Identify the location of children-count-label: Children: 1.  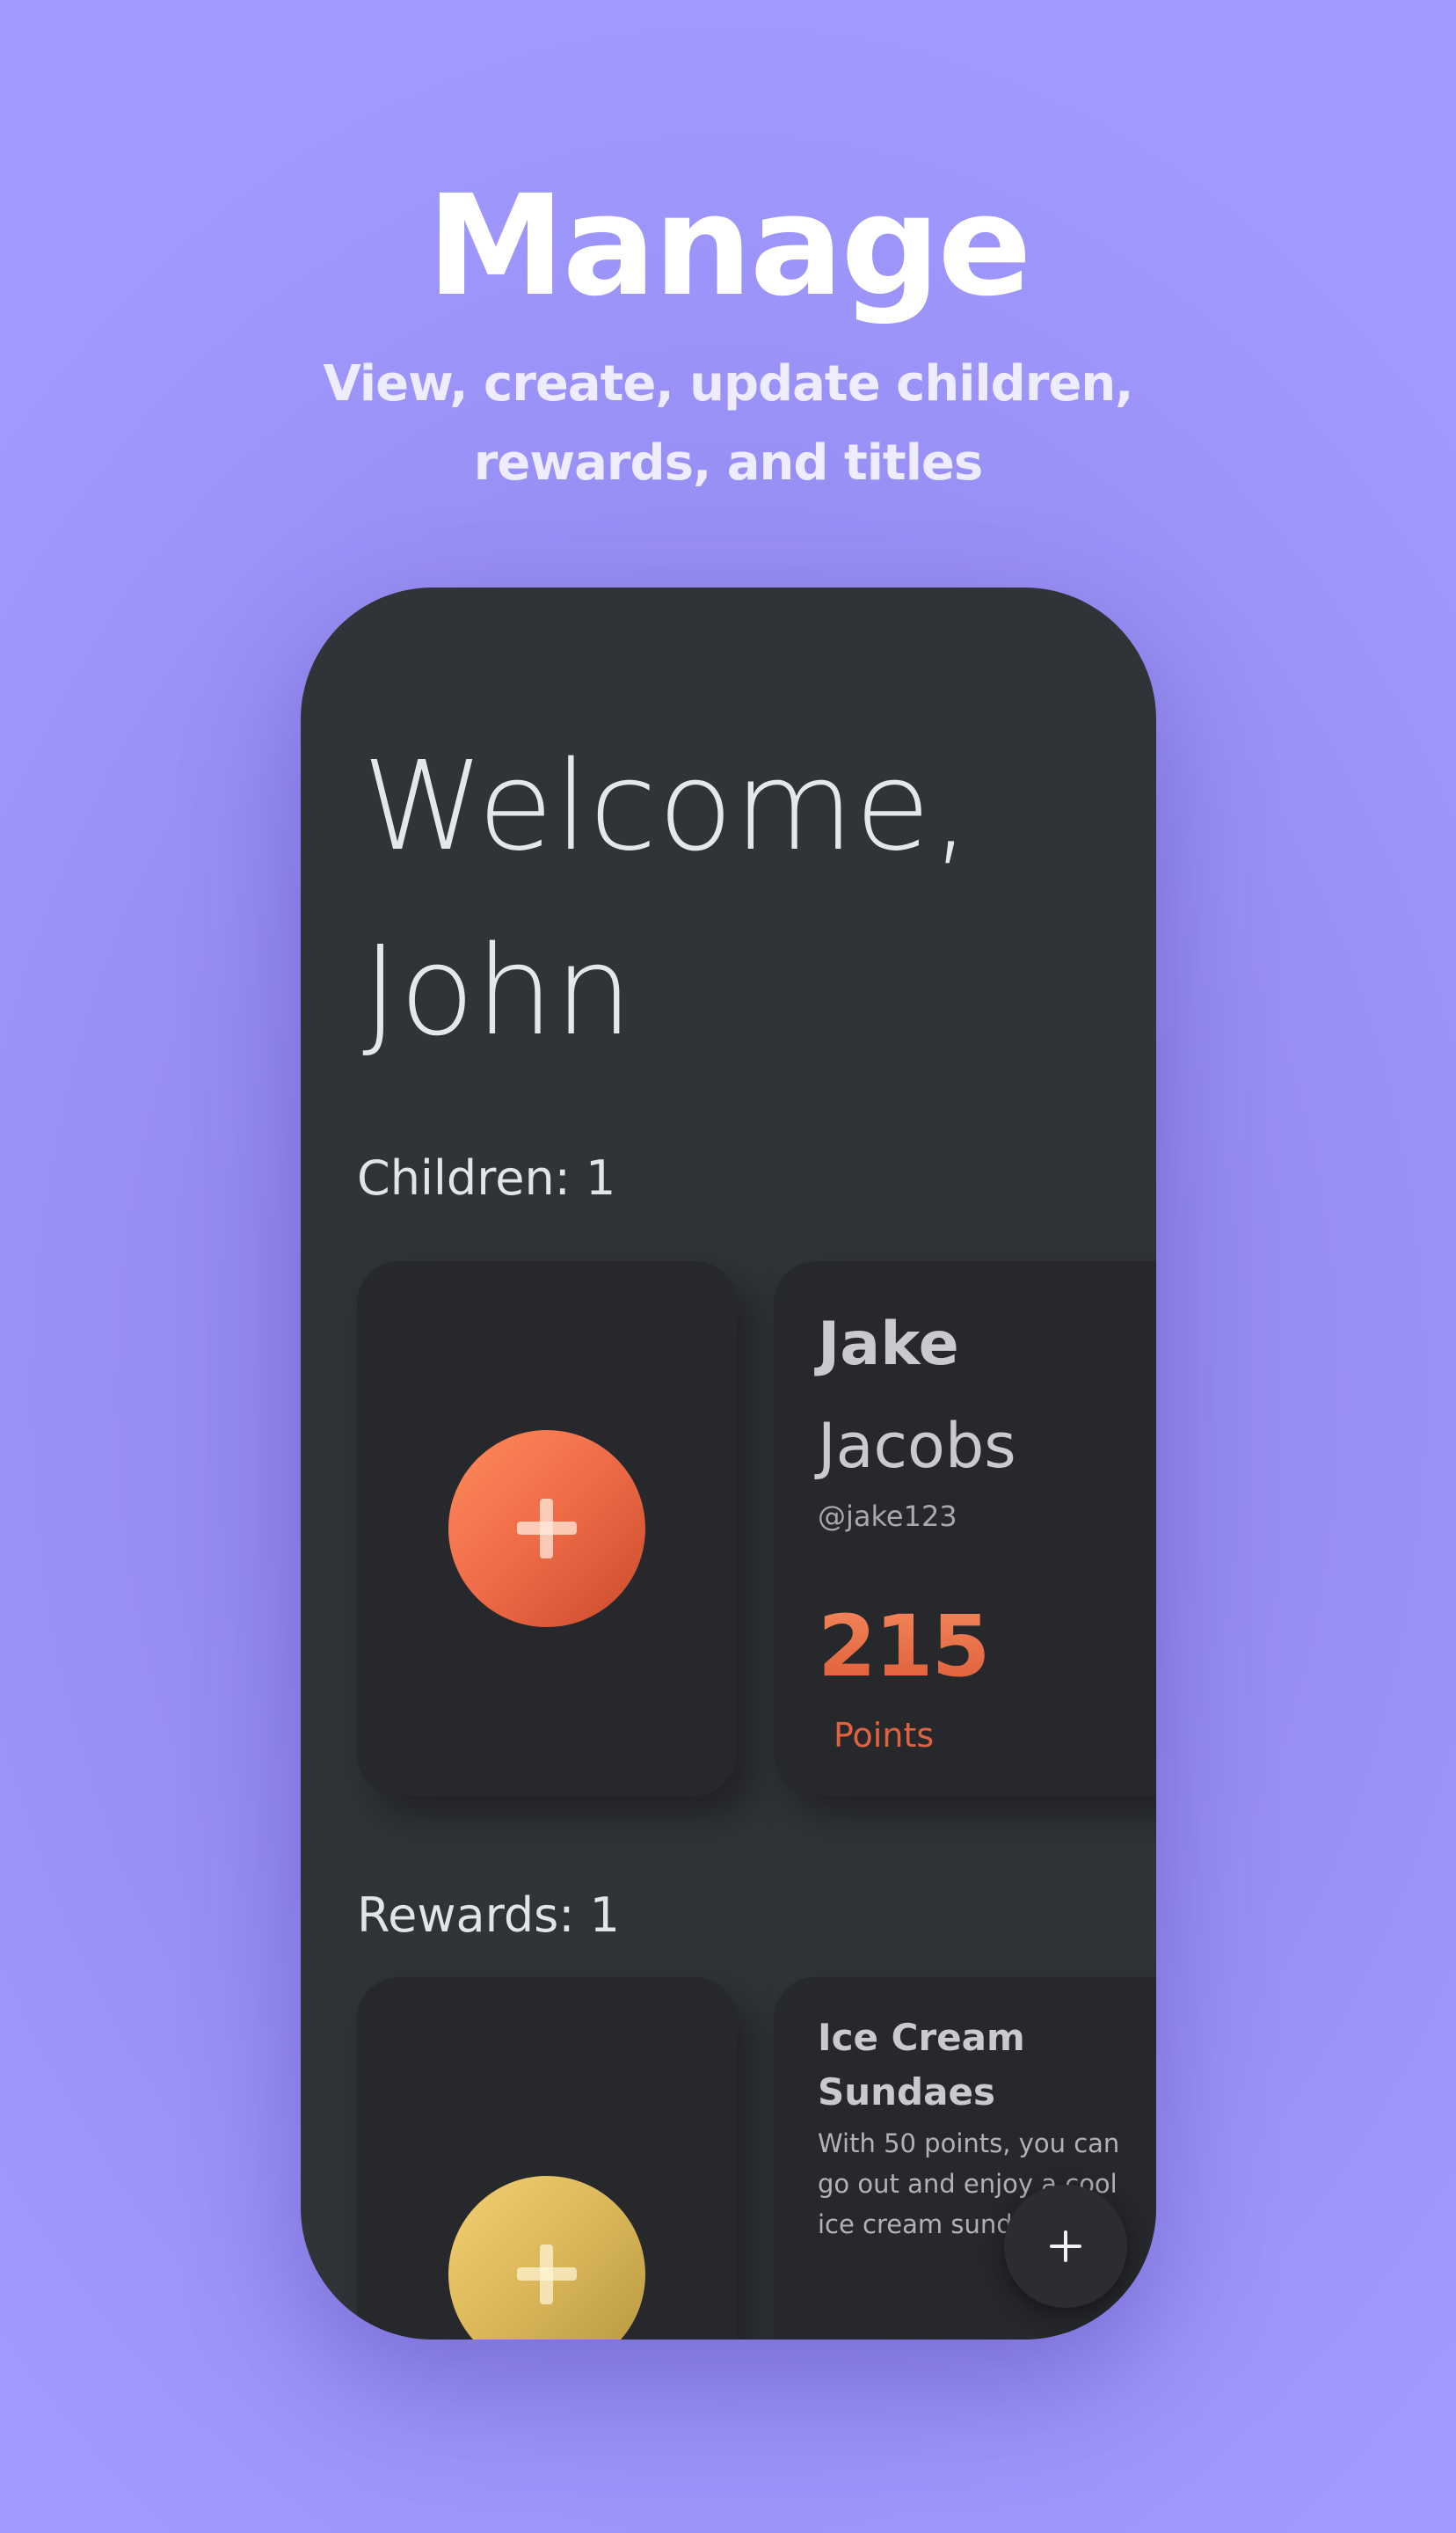
(486, 1178).